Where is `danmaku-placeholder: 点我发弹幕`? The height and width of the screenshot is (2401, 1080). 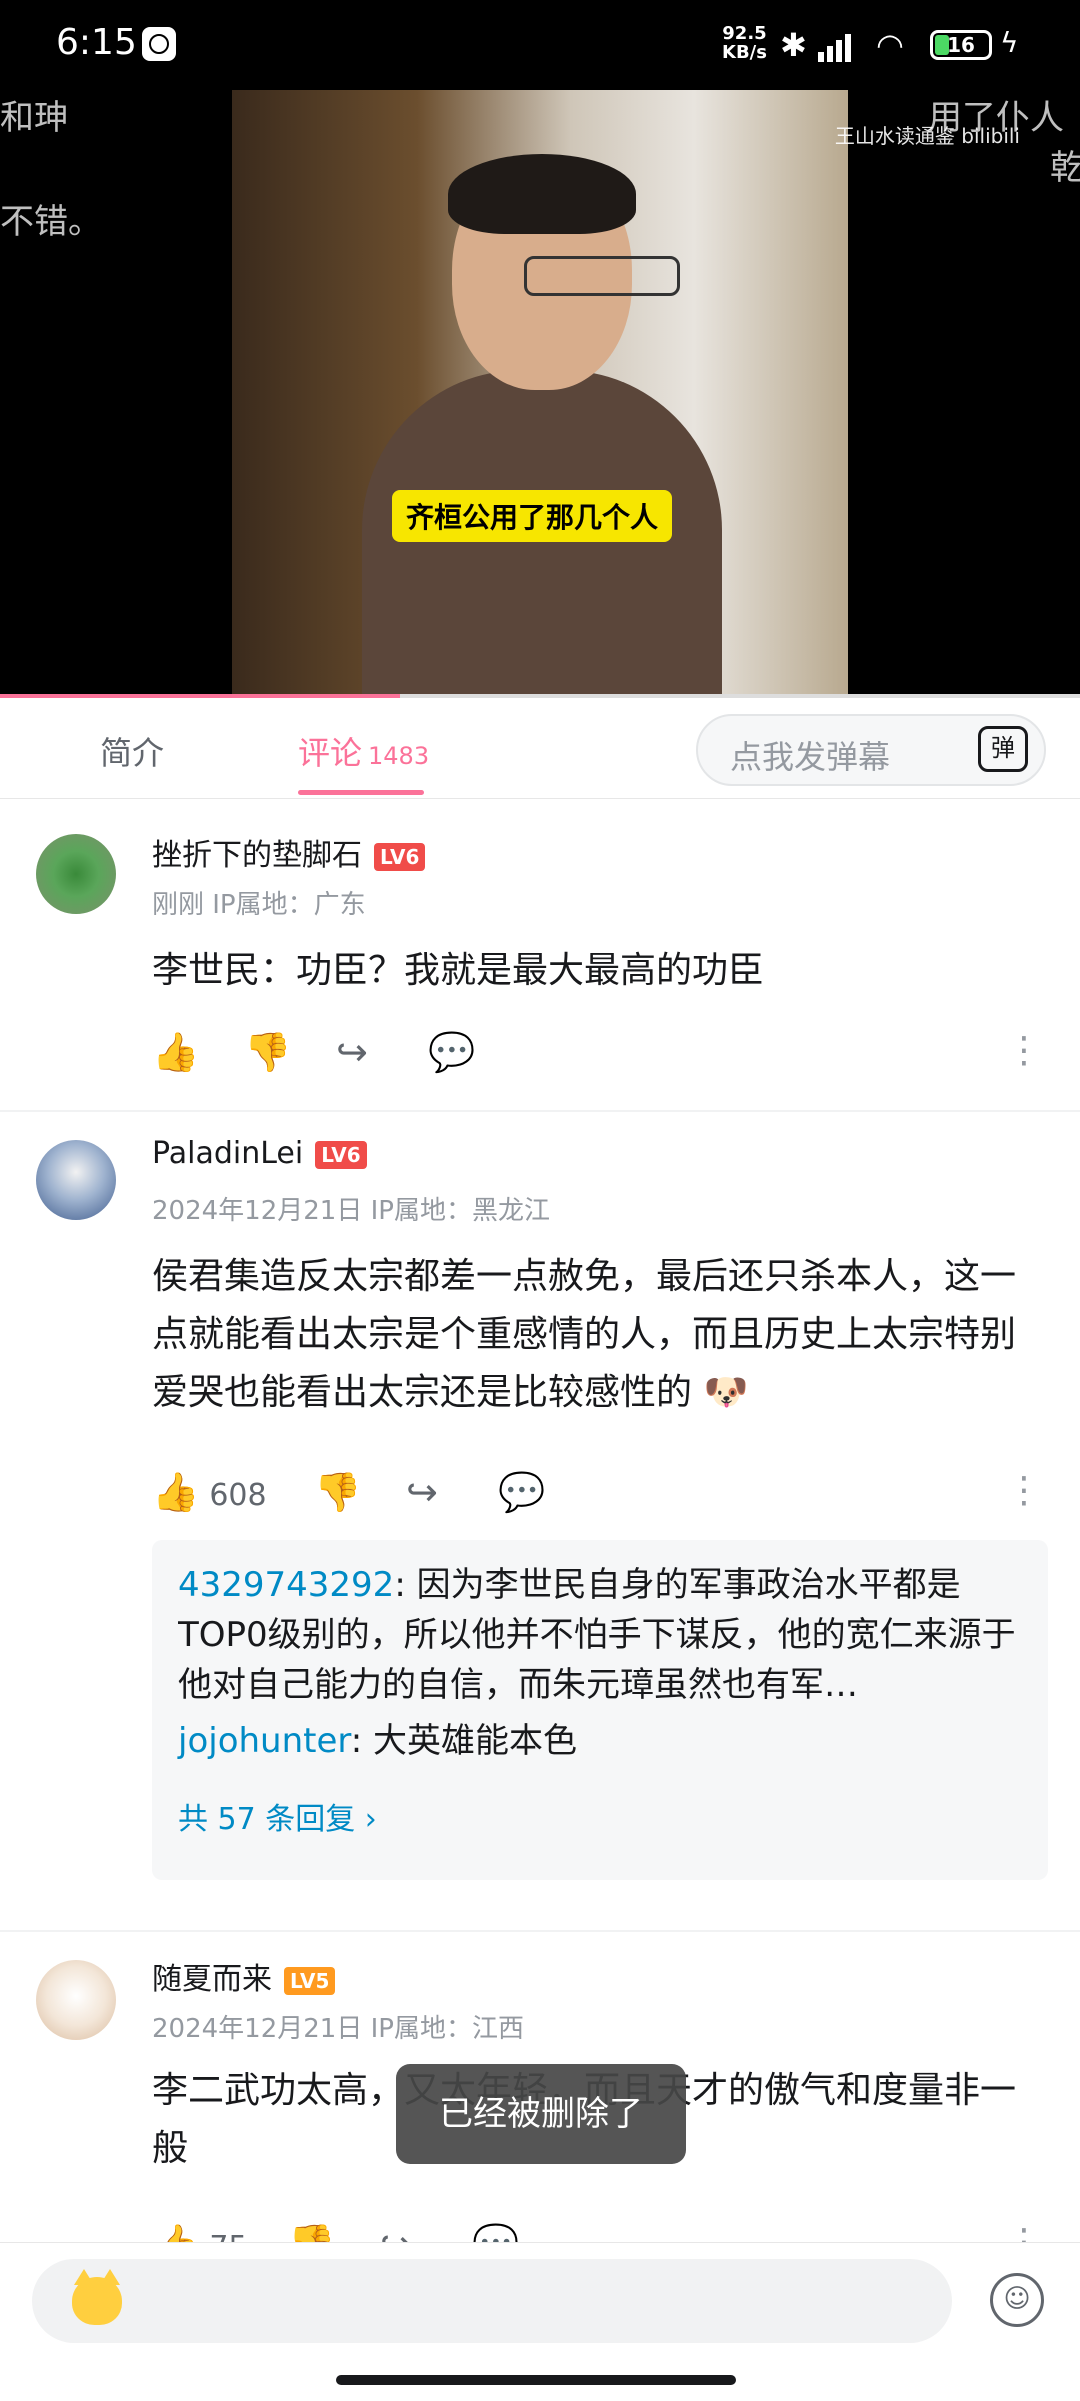 danmaku-placeholder: 点我发弹幕 is located at coordinates (810, 757).